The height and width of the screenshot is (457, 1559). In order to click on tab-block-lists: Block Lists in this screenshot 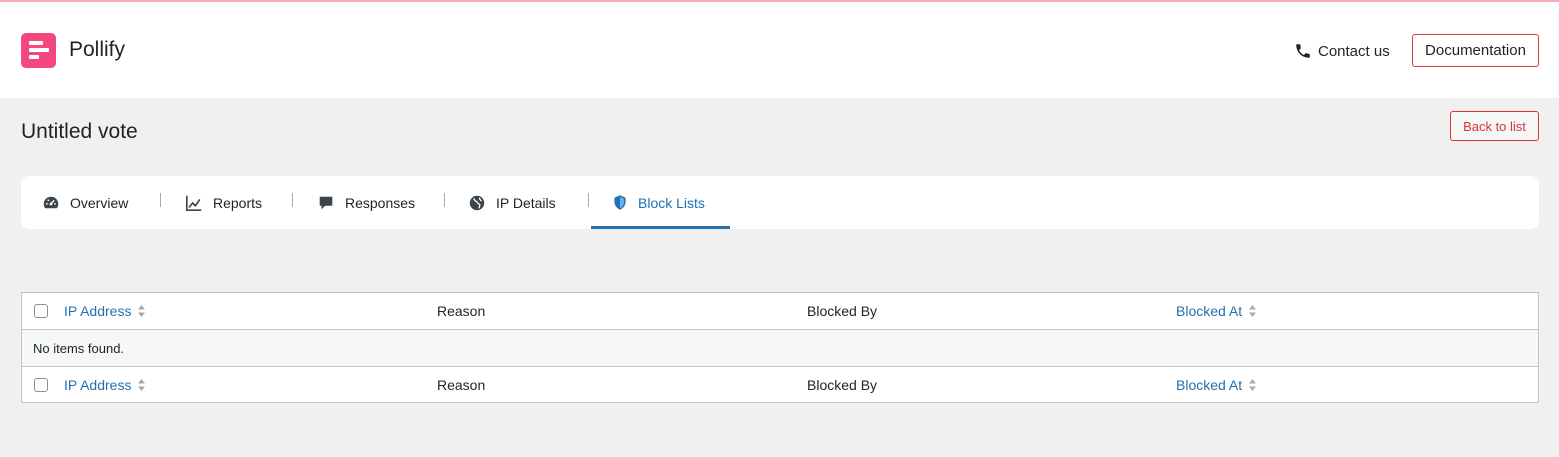, I will do `click(660, 202)`.